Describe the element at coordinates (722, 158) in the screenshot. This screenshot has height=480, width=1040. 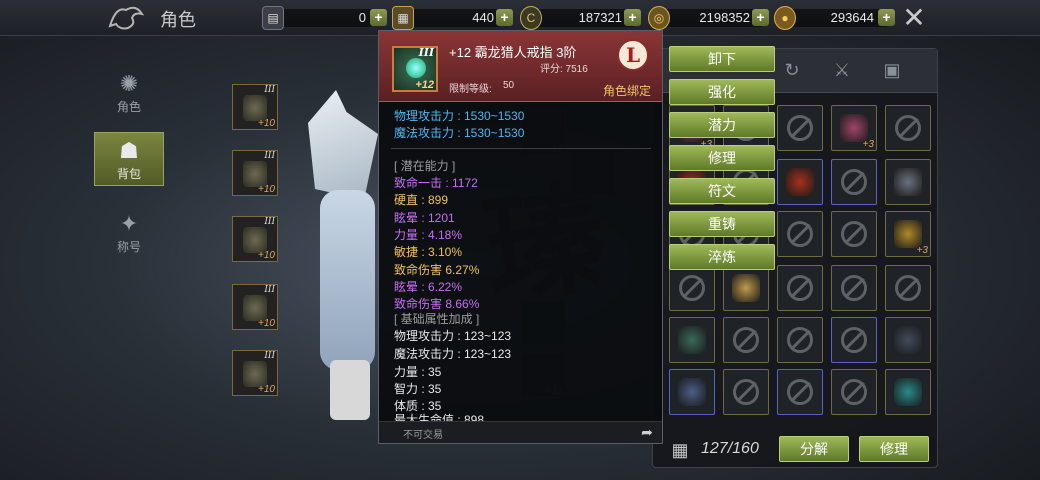
I see `repair-button: 修理` at that location.